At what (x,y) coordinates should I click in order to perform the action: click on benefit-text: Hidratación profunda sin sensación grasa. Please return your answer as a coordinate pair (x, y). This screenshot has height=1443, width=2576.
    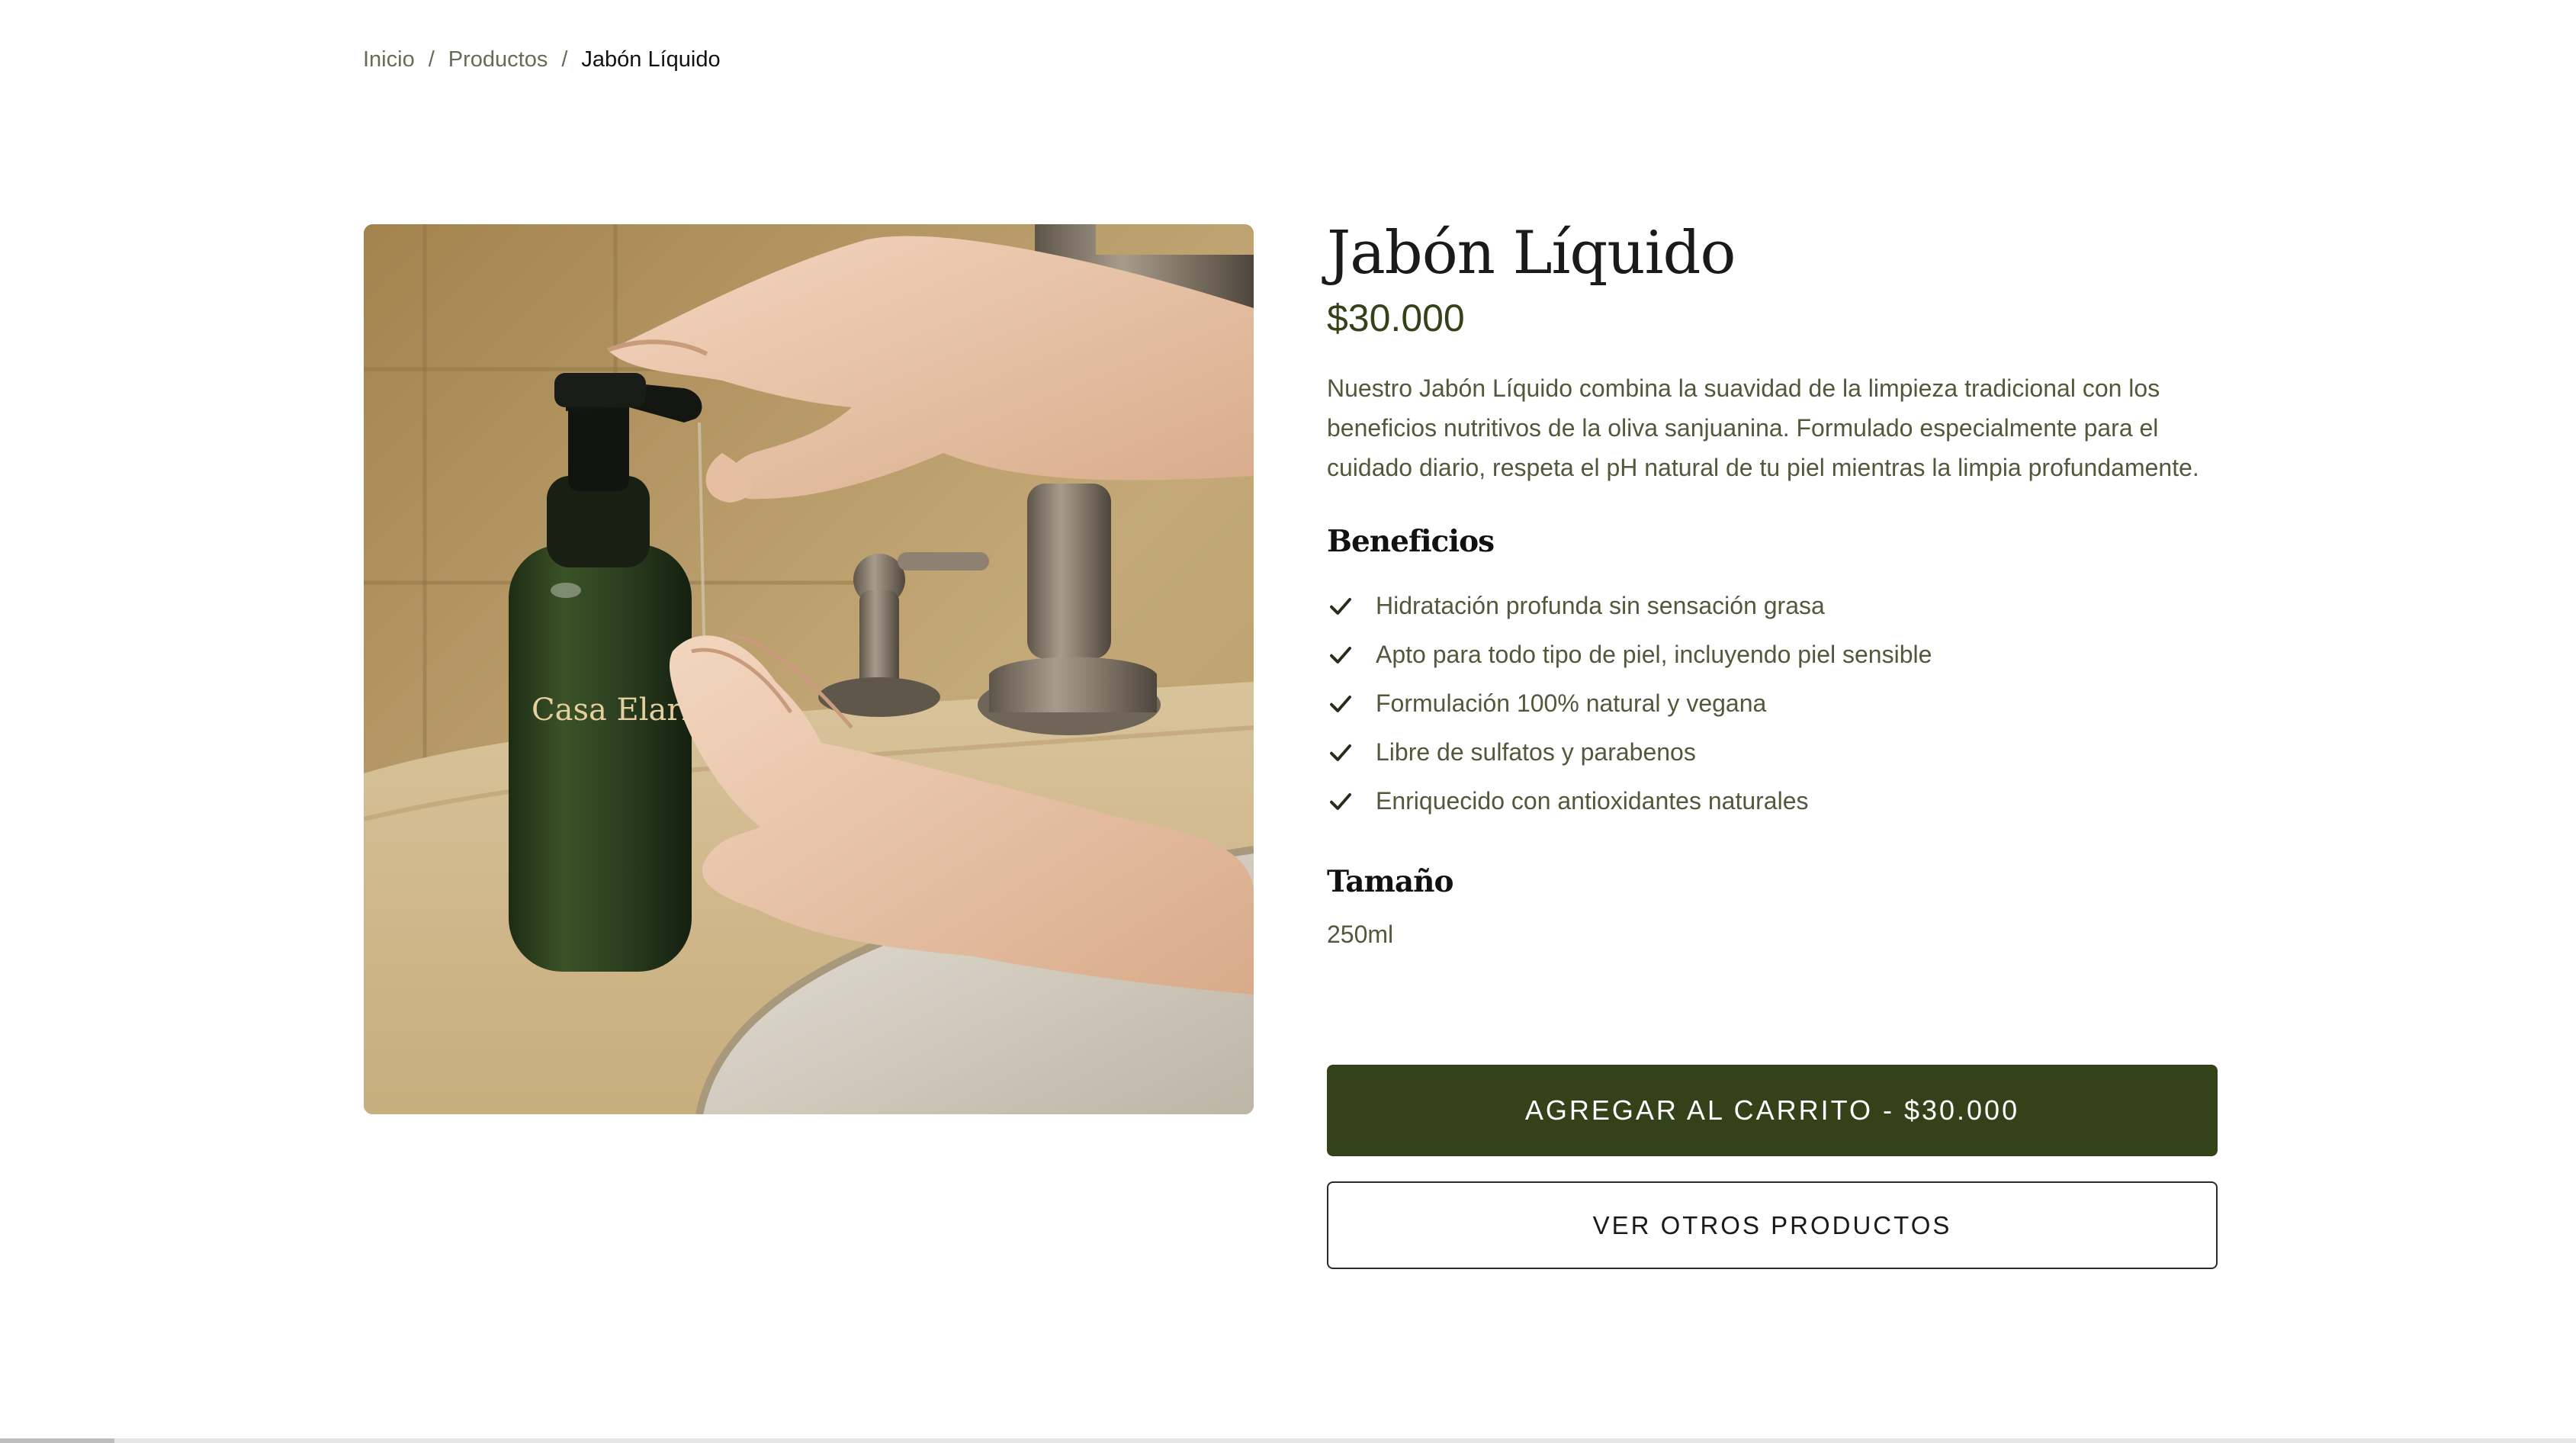
    Looking at the image, I should click on (1601, 606).